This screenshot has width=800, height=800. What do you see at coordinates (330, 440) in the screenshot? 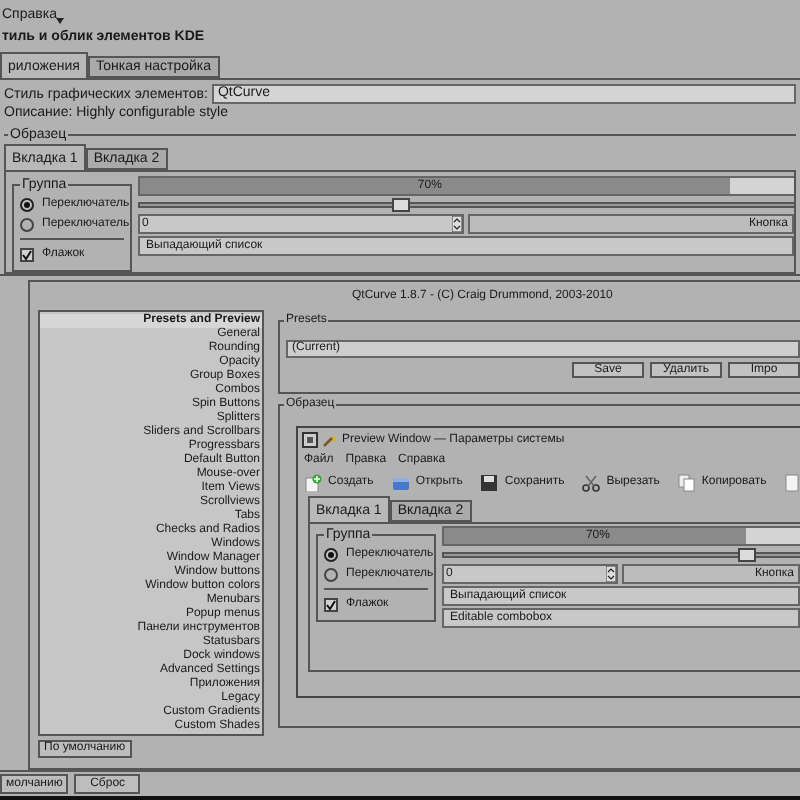
I see `wand-icon` at bounding box center [330, 440].